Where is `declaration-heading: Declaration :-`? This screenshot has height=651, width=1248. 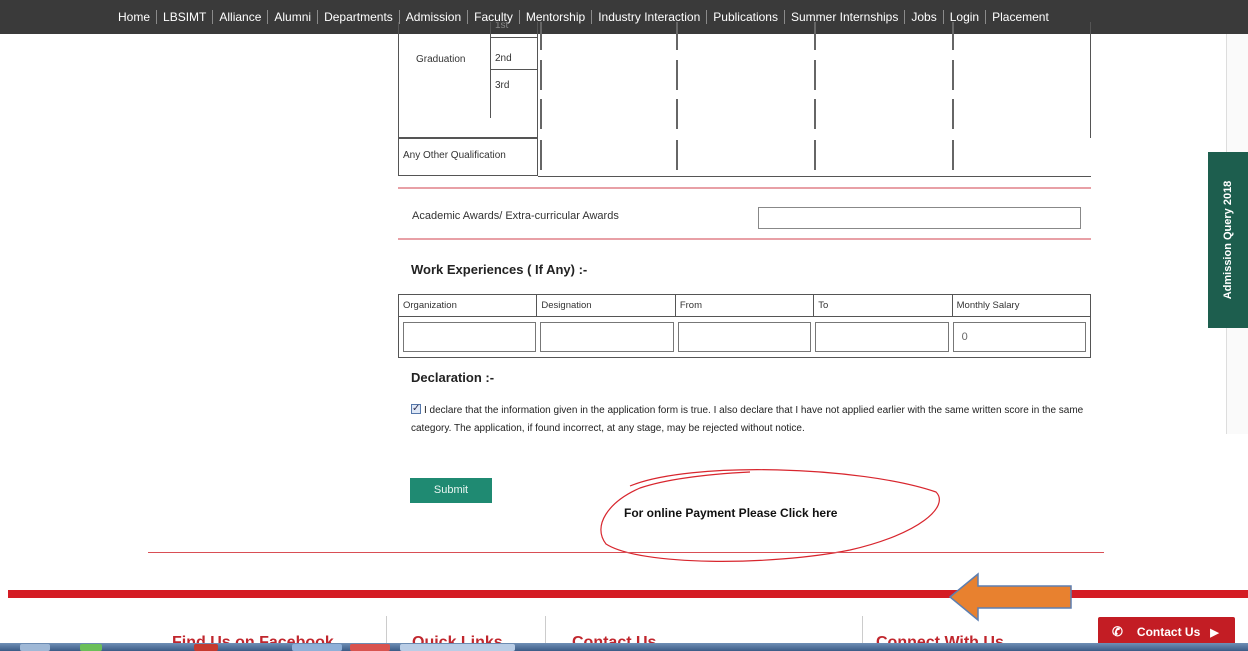
declaration-heading: Declaration :- is located at coordinates (453, 377).